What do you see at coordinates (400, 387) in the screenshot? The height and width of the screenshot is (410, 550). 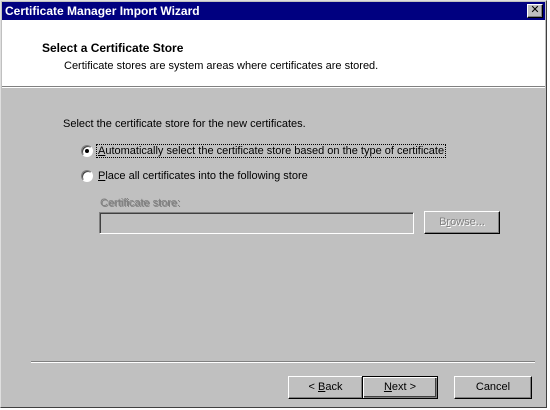 I see `next-button: Next >` at bounding box center [400, 387].